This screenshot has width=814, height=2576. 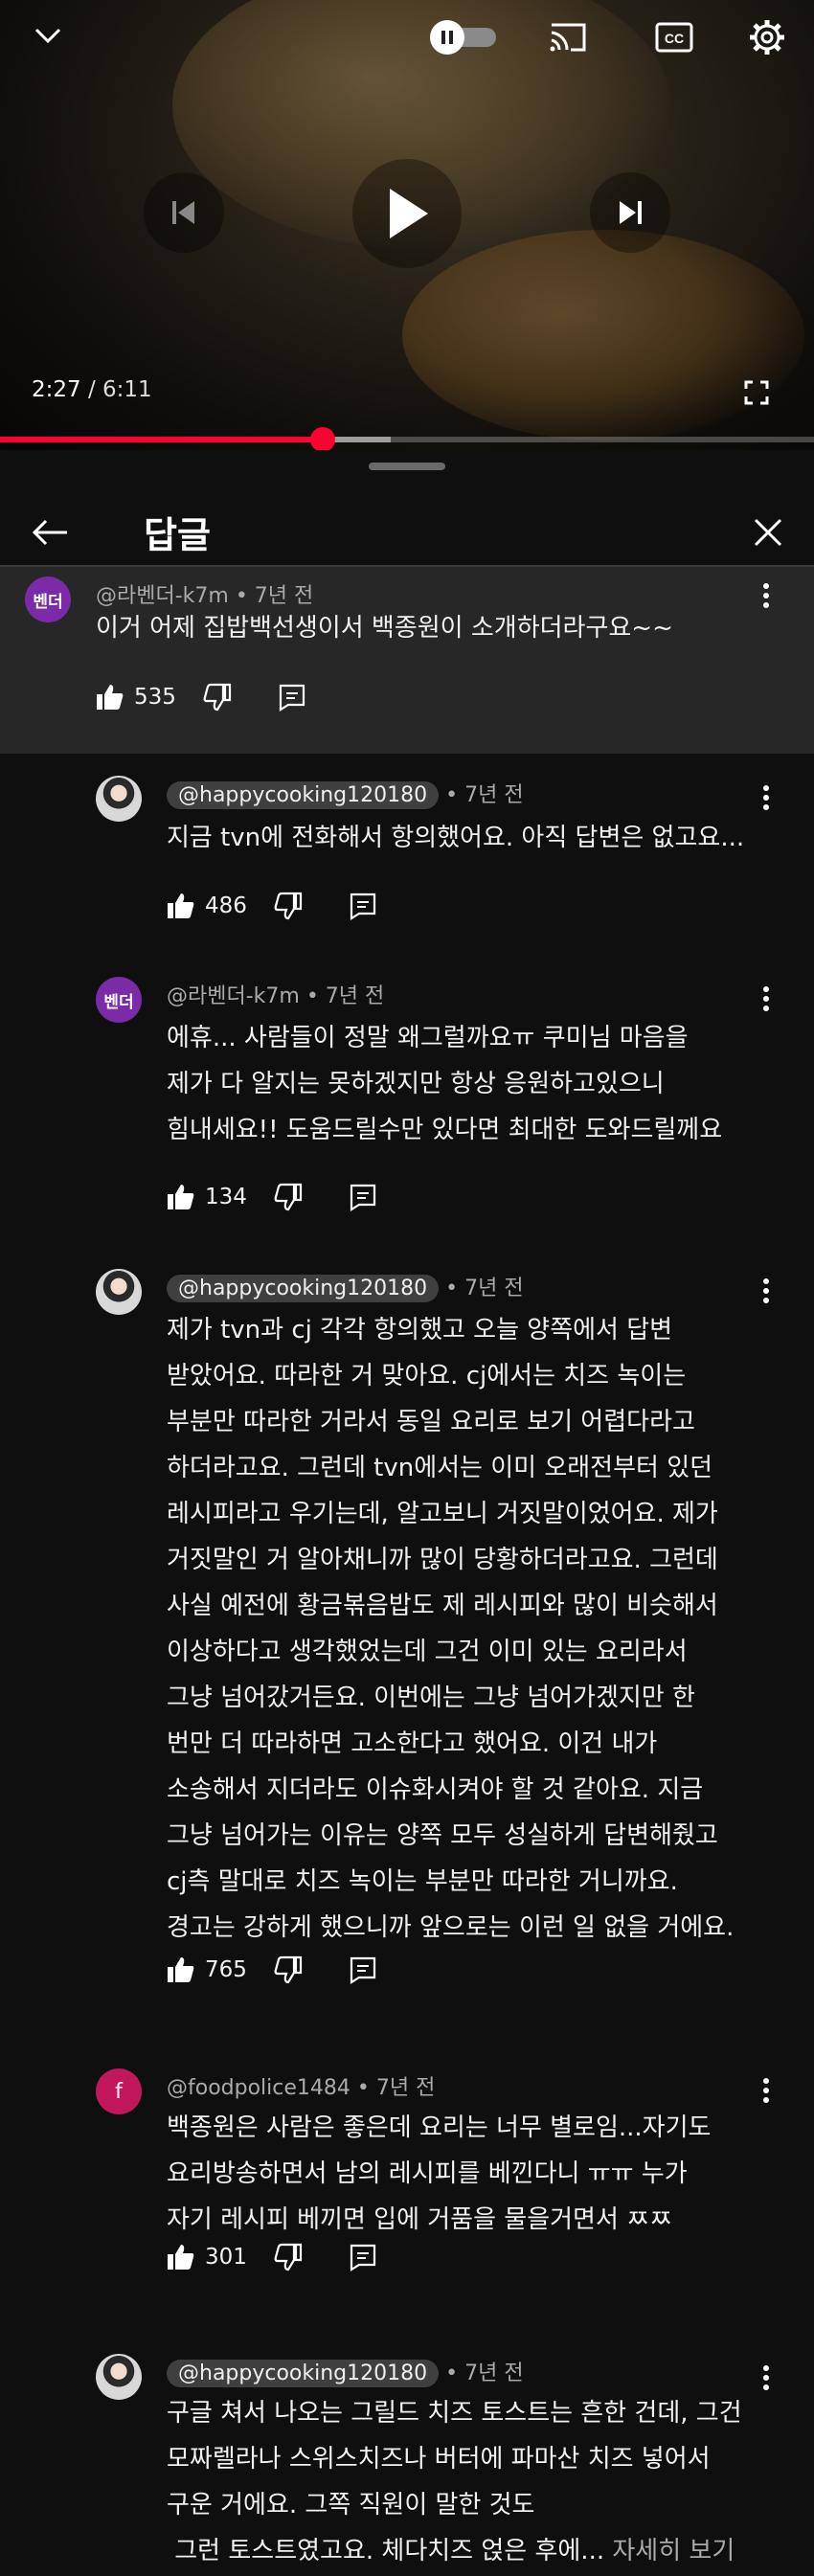 I want to click on next-video-button, so click(x=630, y=212).